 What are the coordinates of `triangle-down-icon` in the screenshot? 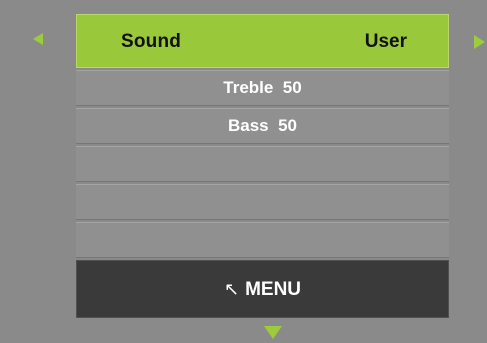 It's located at (273, 332).